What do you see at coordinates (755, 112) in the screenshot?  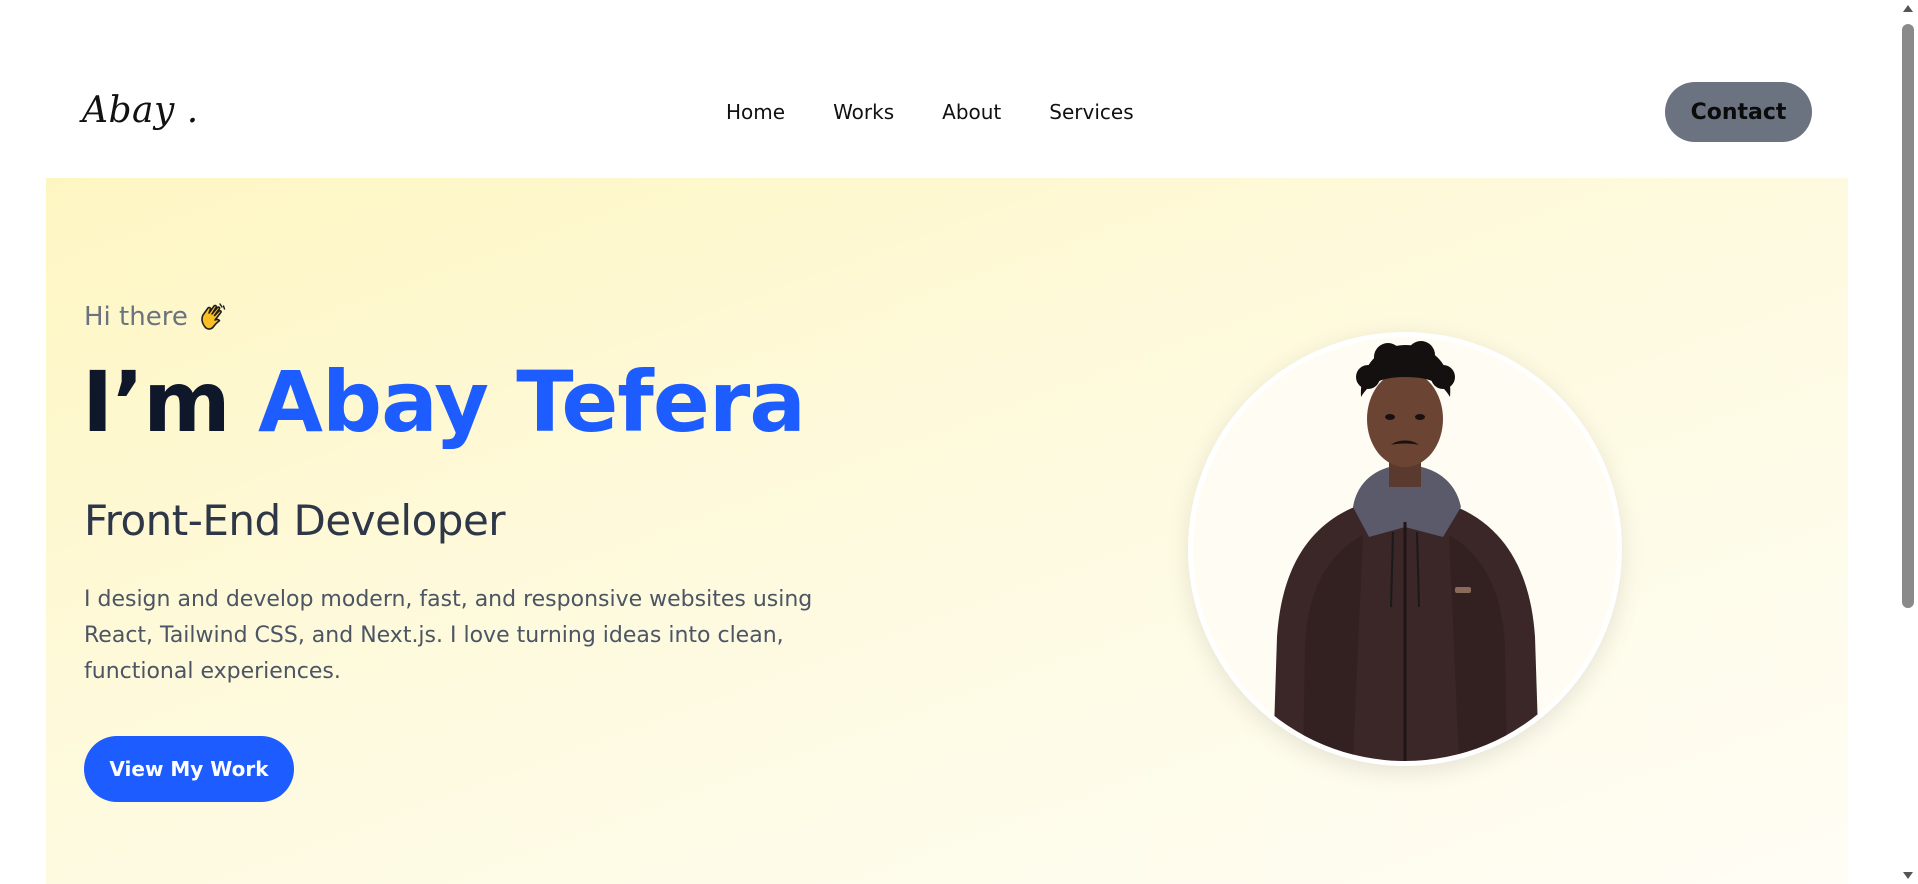 I see `nav-home: Home` at bounding box center [755, 112].